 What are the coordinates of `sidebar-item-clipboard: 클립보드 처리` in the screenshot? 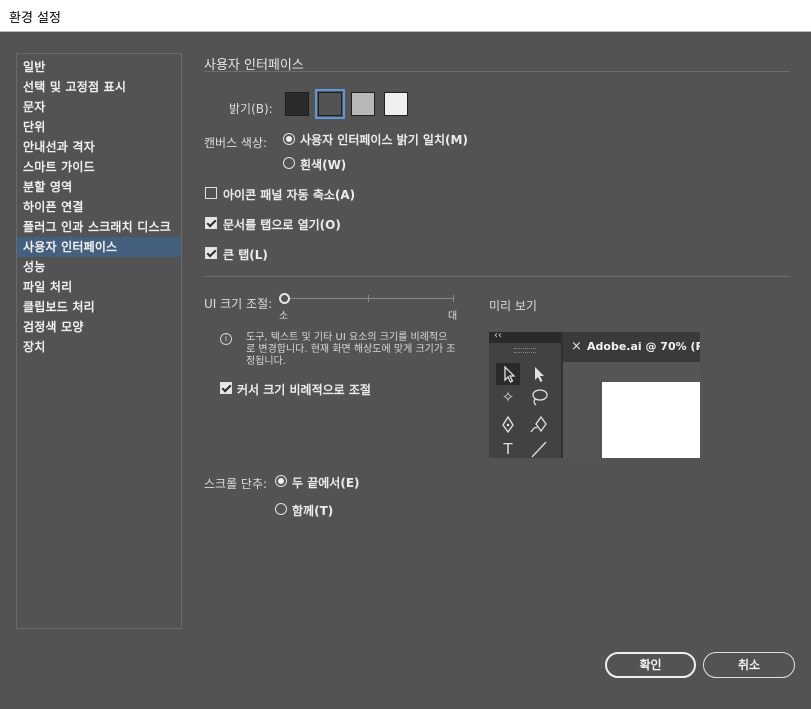 It's located at (99, 307).